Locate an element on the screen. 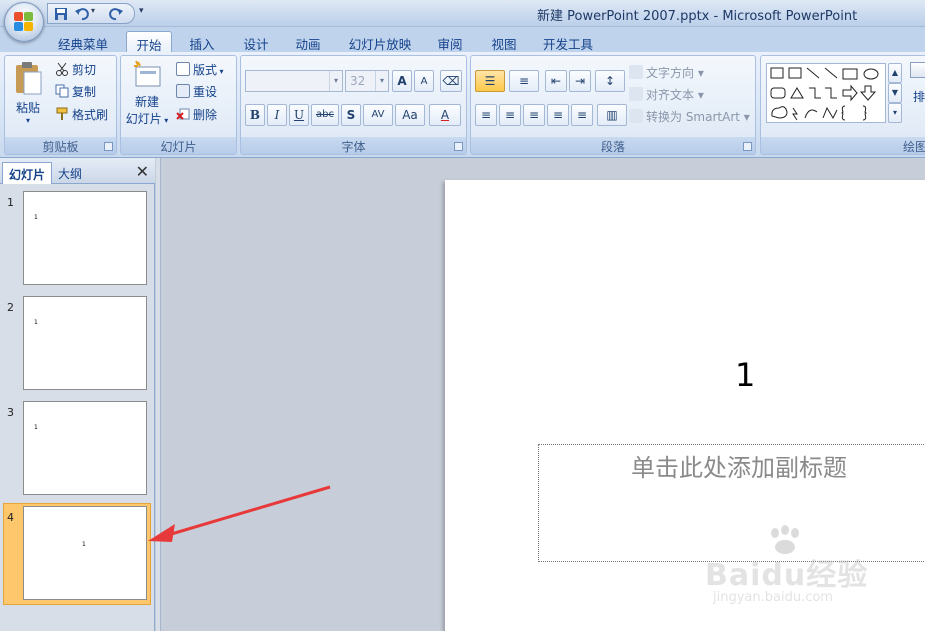  baidu-watermark: Baidu经验 jingyan.baidu.com is located at coordinates (805, 570).